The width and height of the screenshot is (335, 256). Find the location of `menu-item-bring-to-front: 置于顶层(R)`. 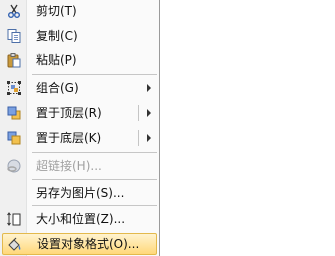

menu-item-bring-to-front: 置于顶层(R) is located at coordinates (79, 113).